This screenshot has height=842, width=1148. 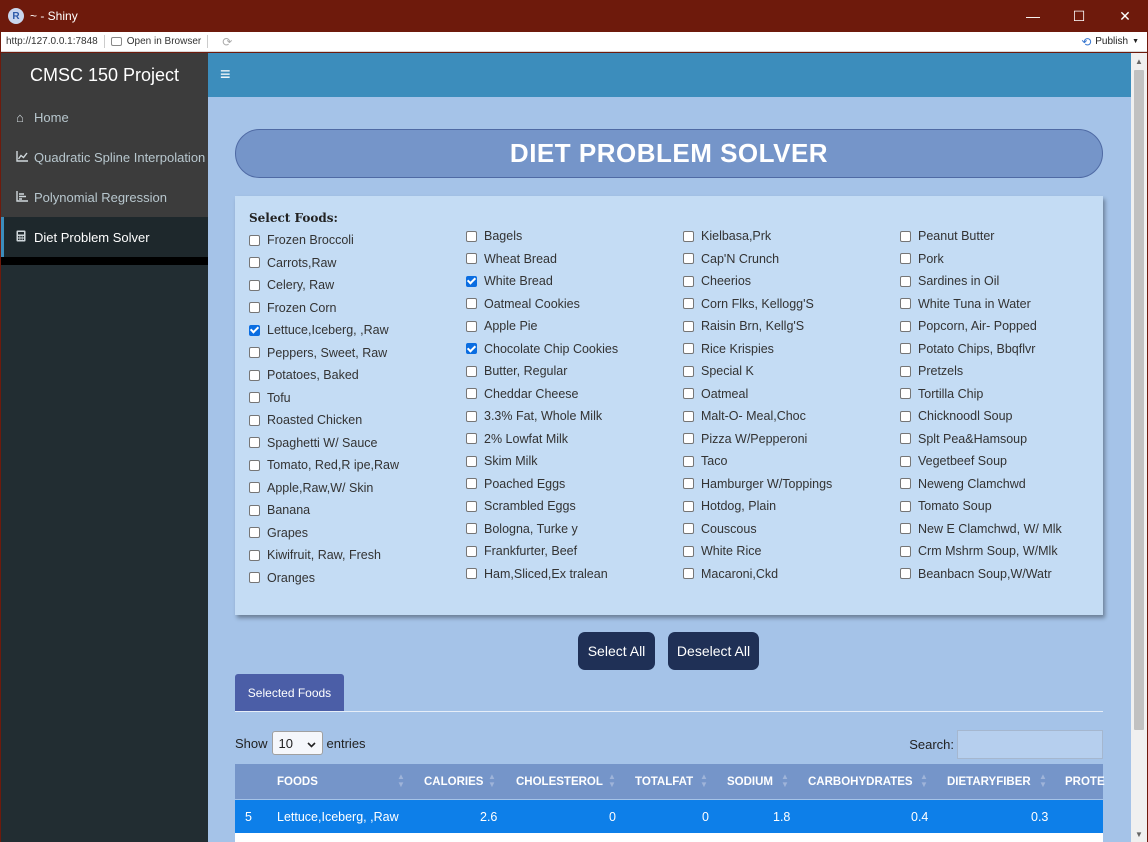 I want to click on search-input, so click(x=1030, y=744).